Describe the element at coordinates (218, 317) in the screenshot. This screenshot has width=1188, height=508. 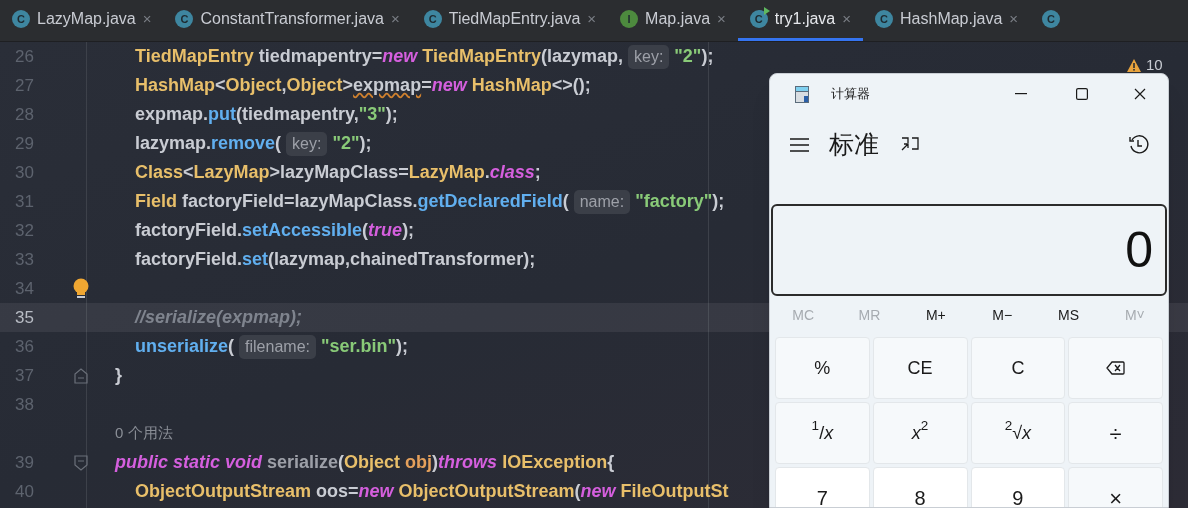
I see `code-line: //serialize(expmap);` at that location.